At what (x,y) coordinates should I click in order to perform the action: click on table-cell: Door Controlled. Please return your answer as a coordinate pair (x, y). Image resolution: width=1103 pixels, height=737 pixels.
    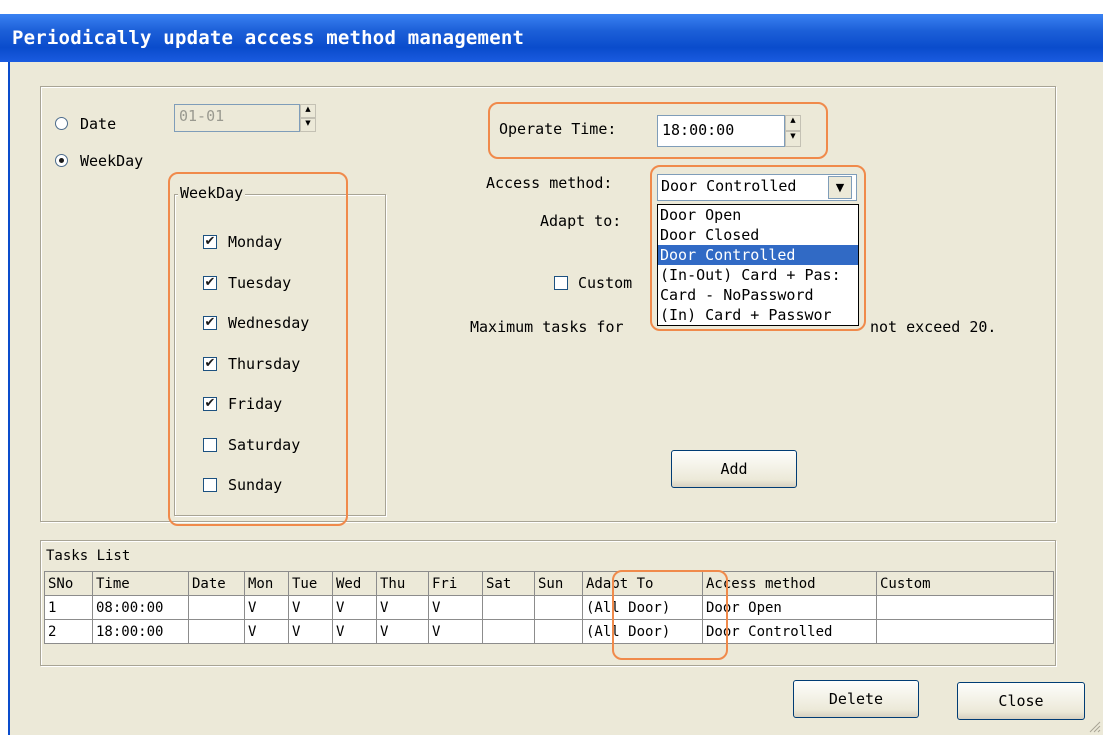
    Looking at the image, I should click on (789, 631).